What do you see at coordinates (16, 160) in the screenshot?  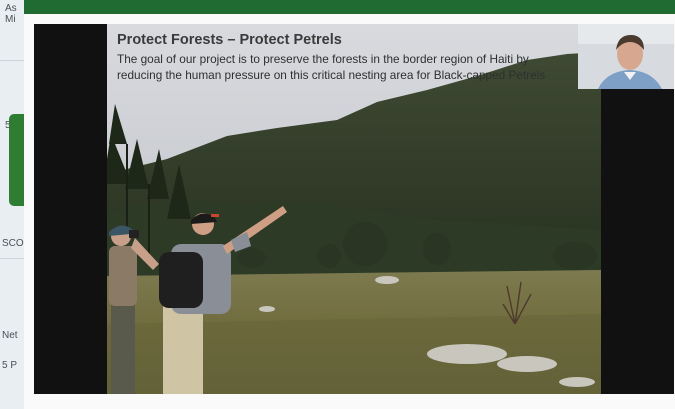 I see `bg-green-card` at bounding box center [16, 160].